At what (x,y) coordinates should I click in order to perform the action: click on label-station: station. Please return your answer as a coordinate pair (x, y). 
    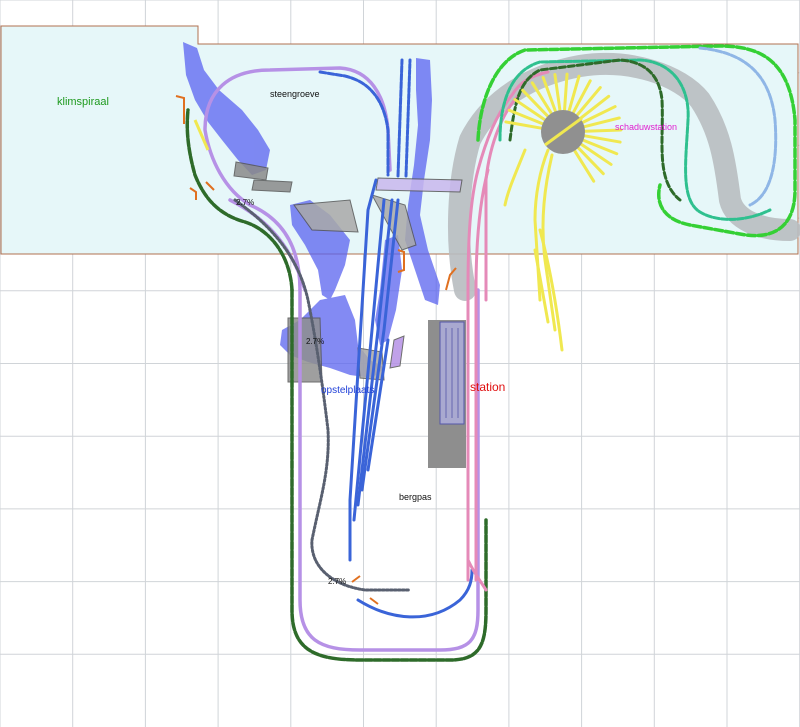
    Looking at the image, I should click on (487, 387).